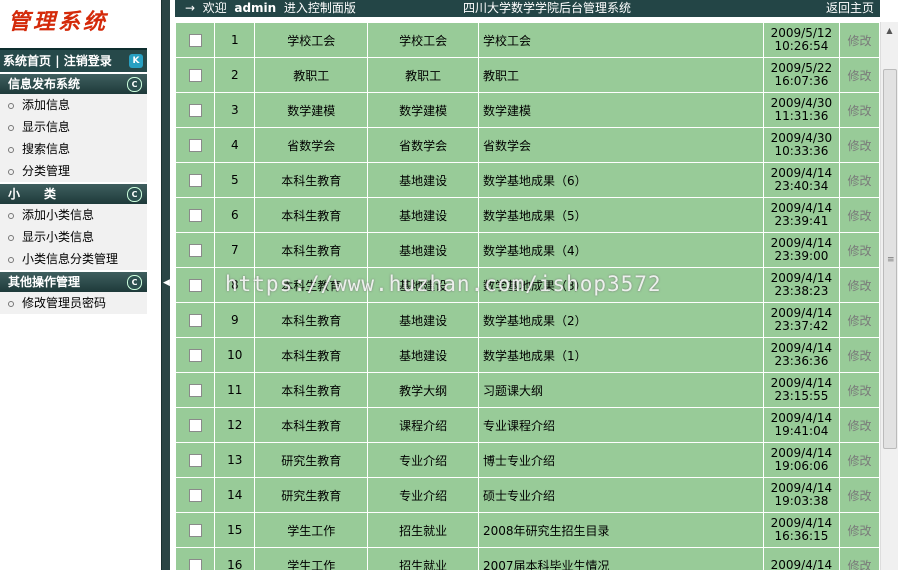 This screenshot has height=570, width=900. Describe the element at coordinates (73, 149) in the screenshot. I see `menu-item: 搜索信息` at that location.